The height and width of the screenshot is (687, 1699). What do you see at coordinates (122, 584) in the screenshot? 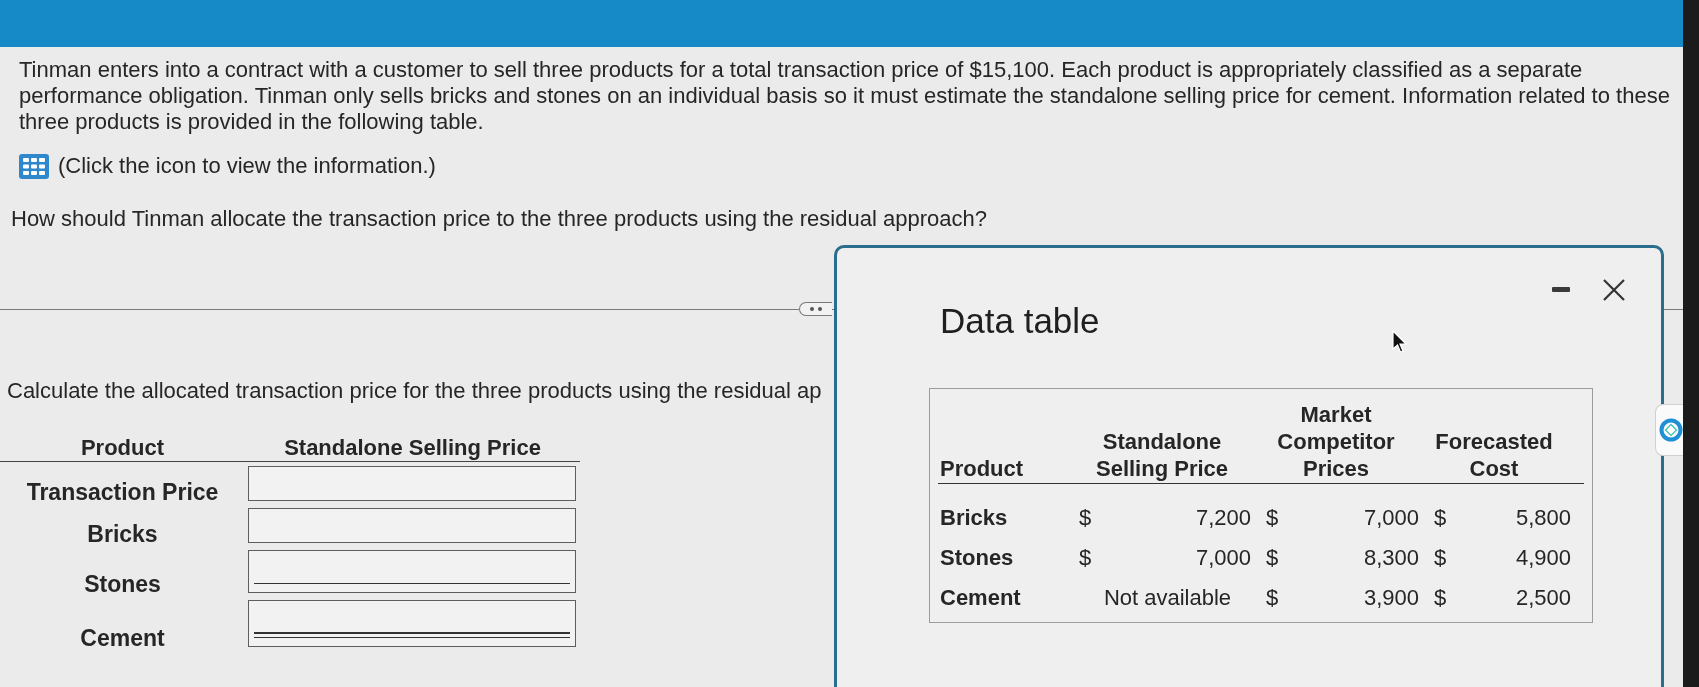
I see `row-label: Stones` at bounding box center [122, 584].